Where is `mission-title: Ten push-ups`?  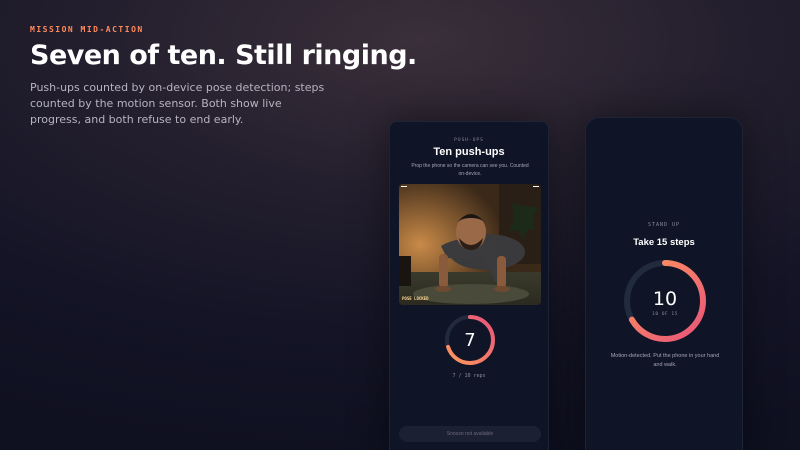 mission-title: Ten push-ups is located at coordinates (469, 152).